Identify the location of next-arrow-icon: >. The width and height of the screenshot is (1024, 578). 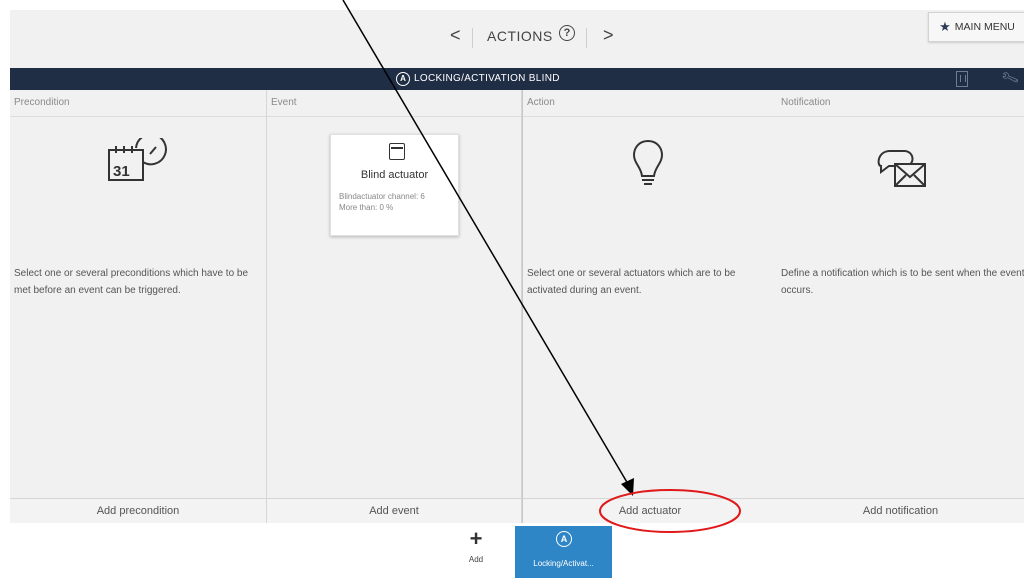
(608, 35).